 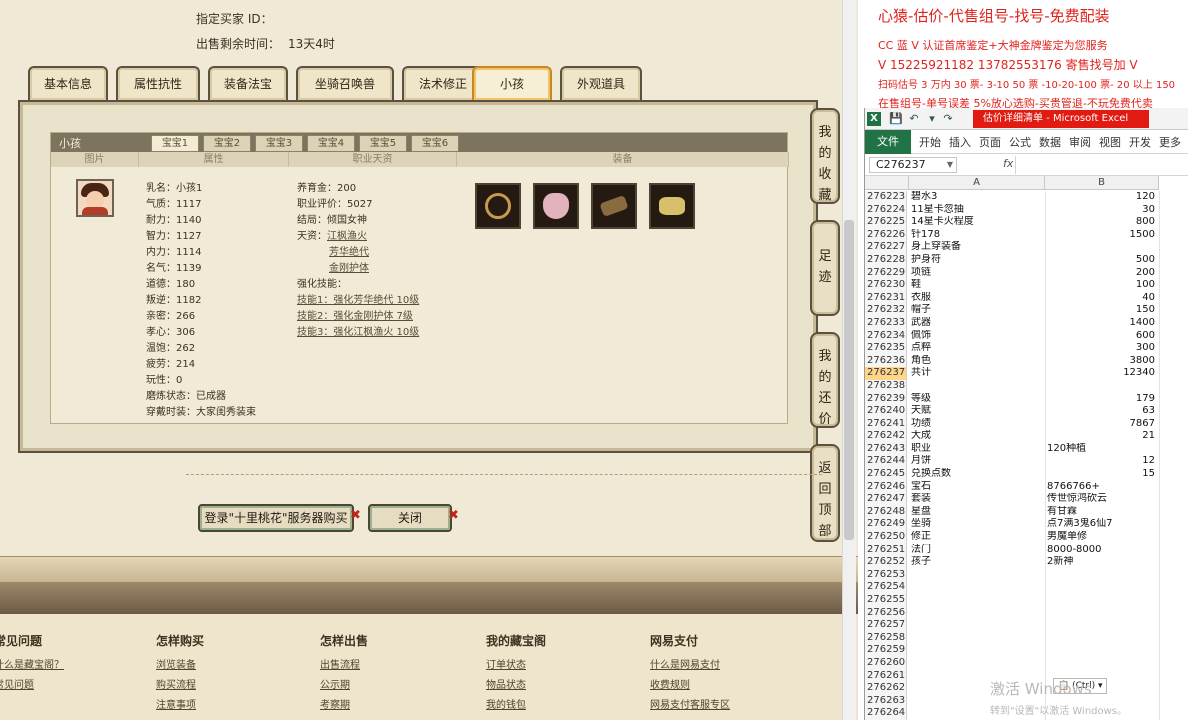 What do you see at coordinates (690, 666) in the screenshot?
I see `footer-link: 什么是网易支付` at bounding box center [690, 666].